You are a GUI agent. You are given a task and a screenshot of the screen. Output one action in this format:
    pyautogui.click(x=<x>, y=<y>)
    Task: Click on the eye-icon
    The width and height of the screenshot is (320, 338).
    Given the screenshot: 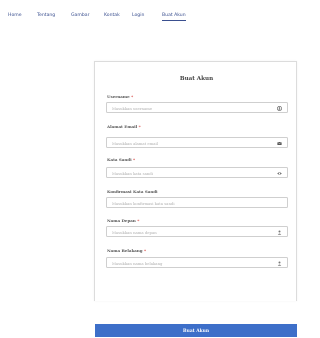 What is the action you would take?
    pyautogui.click(x=279, y=173)
    